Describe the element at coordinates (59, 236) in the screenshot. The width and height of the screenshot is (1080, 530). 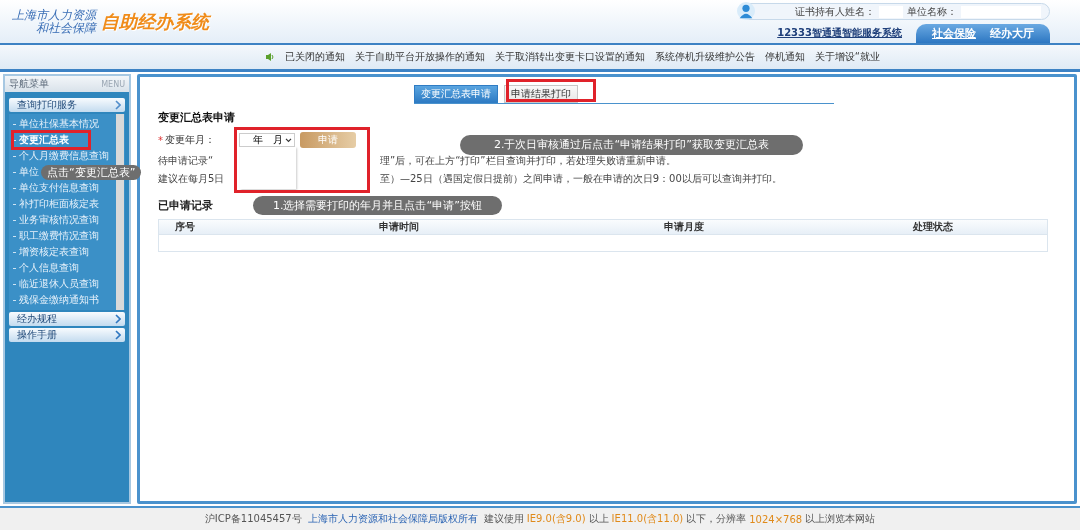
I see `menu-item: 职工缴费情况查询` at that location.